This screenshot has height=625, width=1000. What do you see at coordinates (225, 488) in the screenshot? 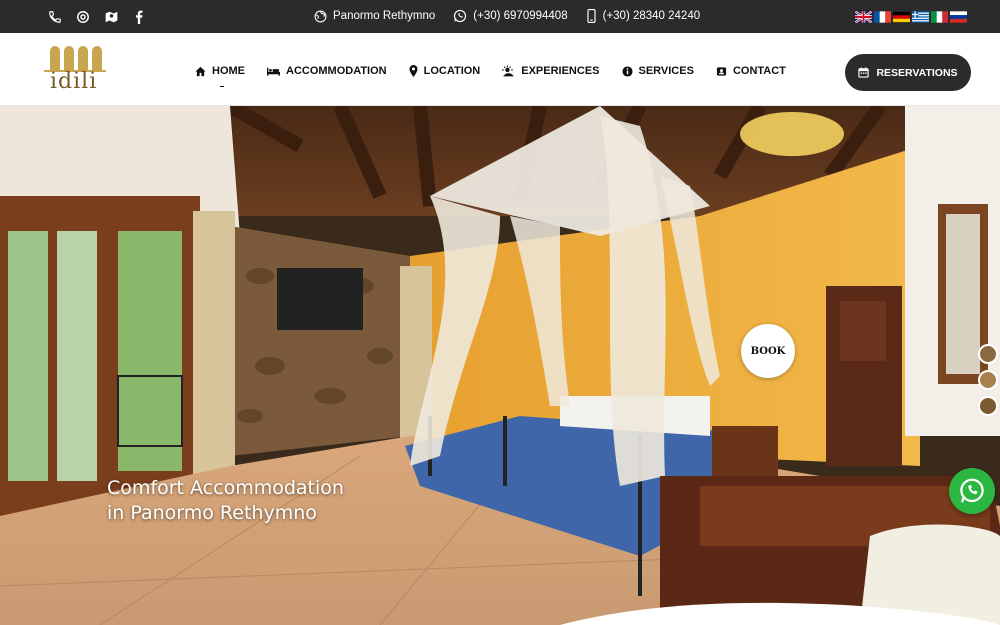
I see `hero-line-1: Comfort Accommodation` at bounding box center [225, 488].